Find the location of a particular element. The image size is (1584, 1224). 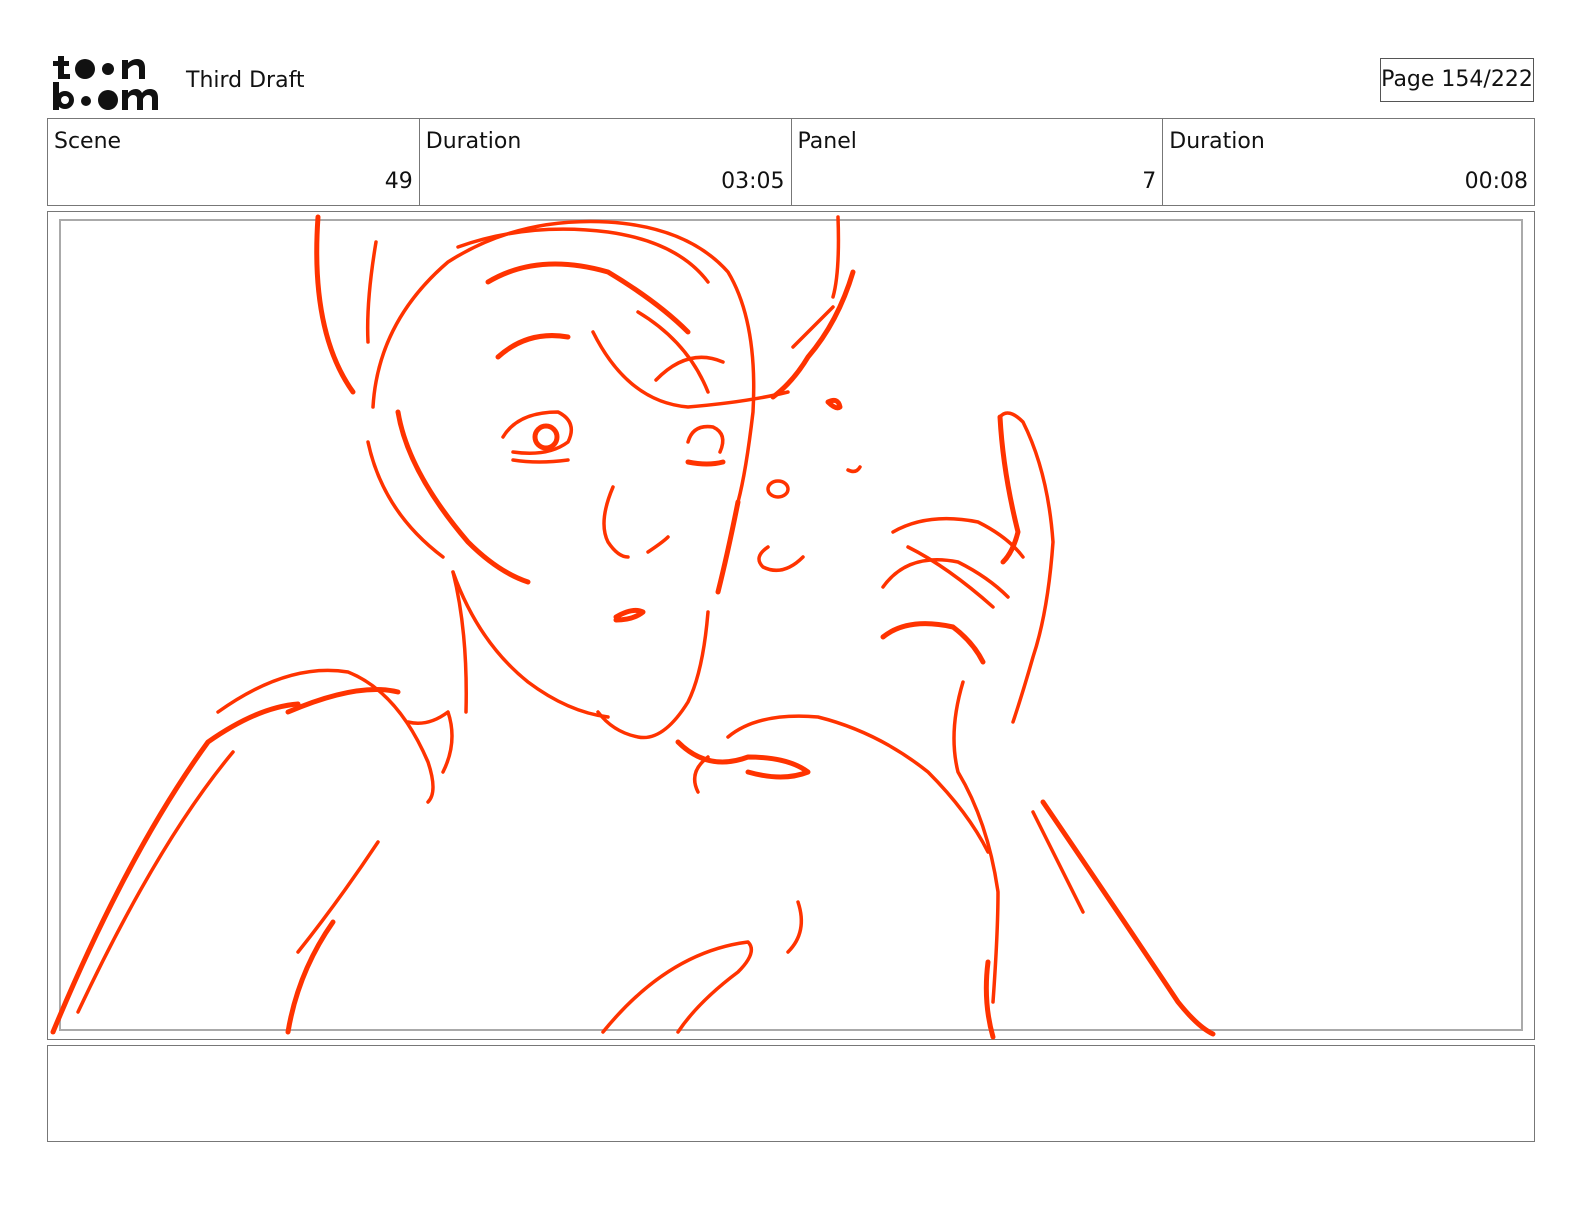

panel-duration-label: Duration is located at coordinates (1217, 141).